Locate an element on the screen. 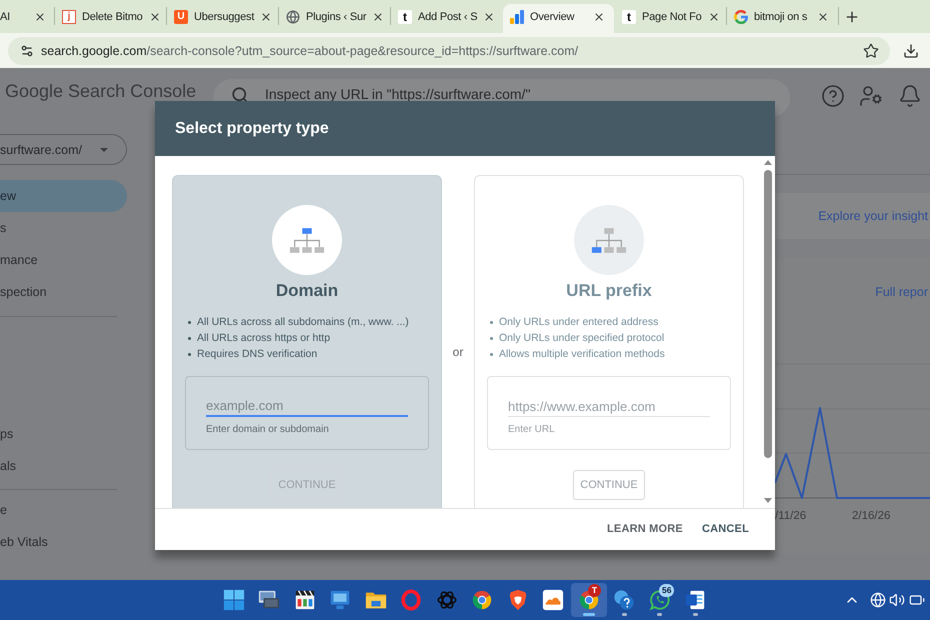 This screenshot has width=930, height=620. search-field: Inspect any URL in "https://surftware.com/" is located at coordinates (505, 94).